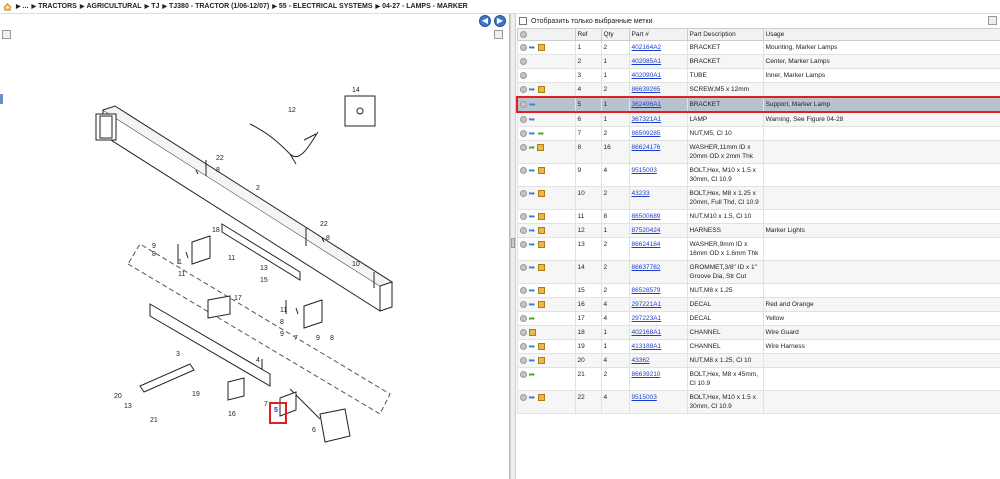 Image resolution: width=1000 pixels, height=479 pixels. What do you see at coordinates (647, 104) in the screenshot?
I see `part-number-link: 362496A1` at bounding box center [647, 104].